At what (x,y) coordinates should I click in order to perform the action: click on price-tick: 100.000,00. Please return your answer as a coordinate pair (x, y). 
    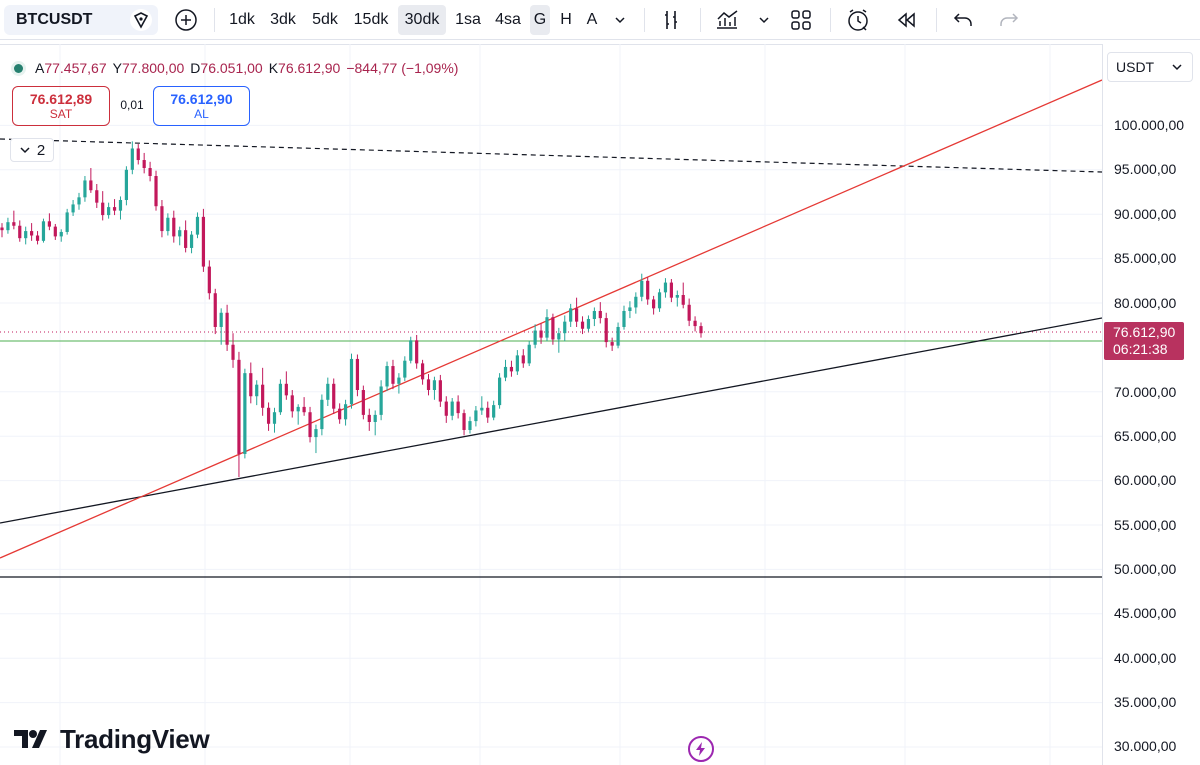
    Looking at the image, I should click on (1149, 125).